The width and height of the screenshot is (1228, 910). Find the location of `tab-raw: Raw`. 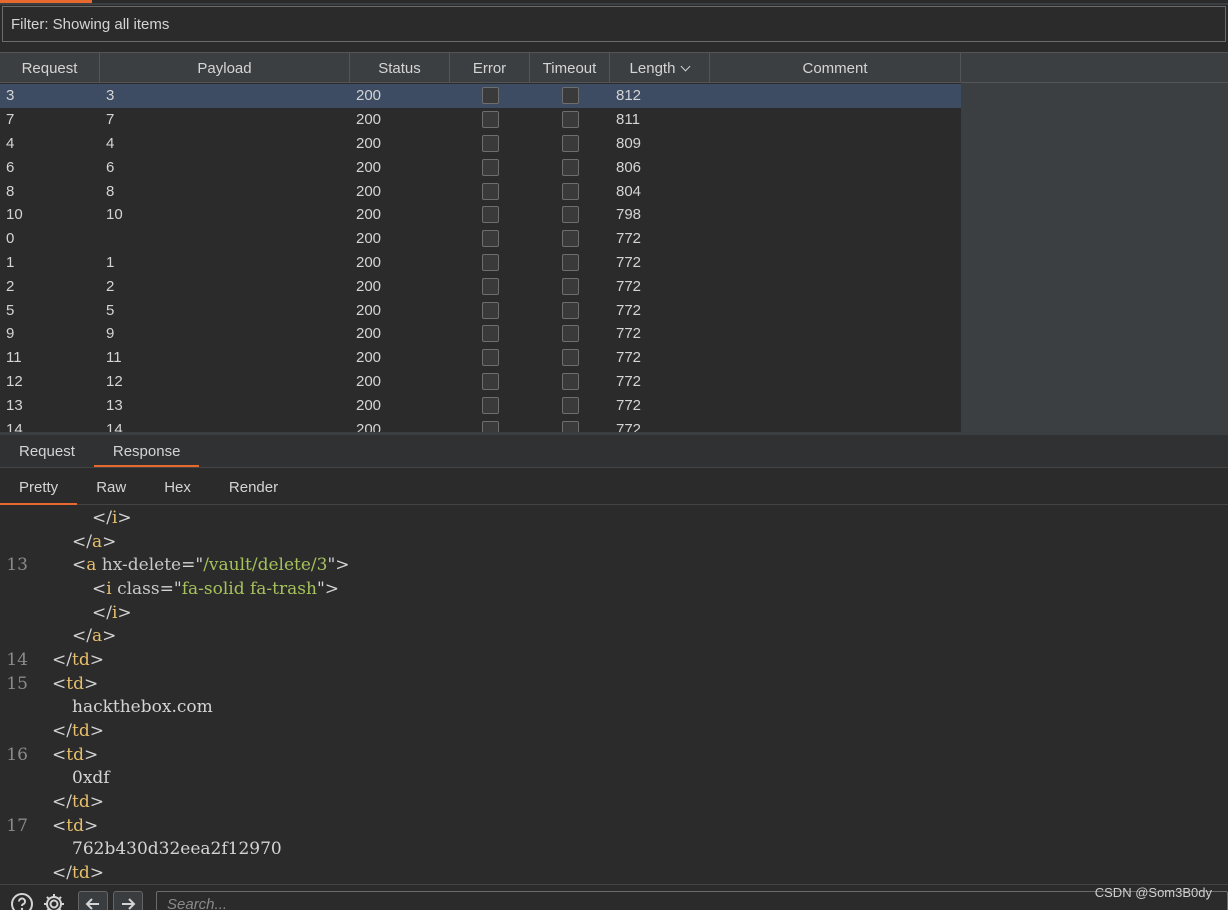

tab-raw: Raw is located at coordinates (111, 487).